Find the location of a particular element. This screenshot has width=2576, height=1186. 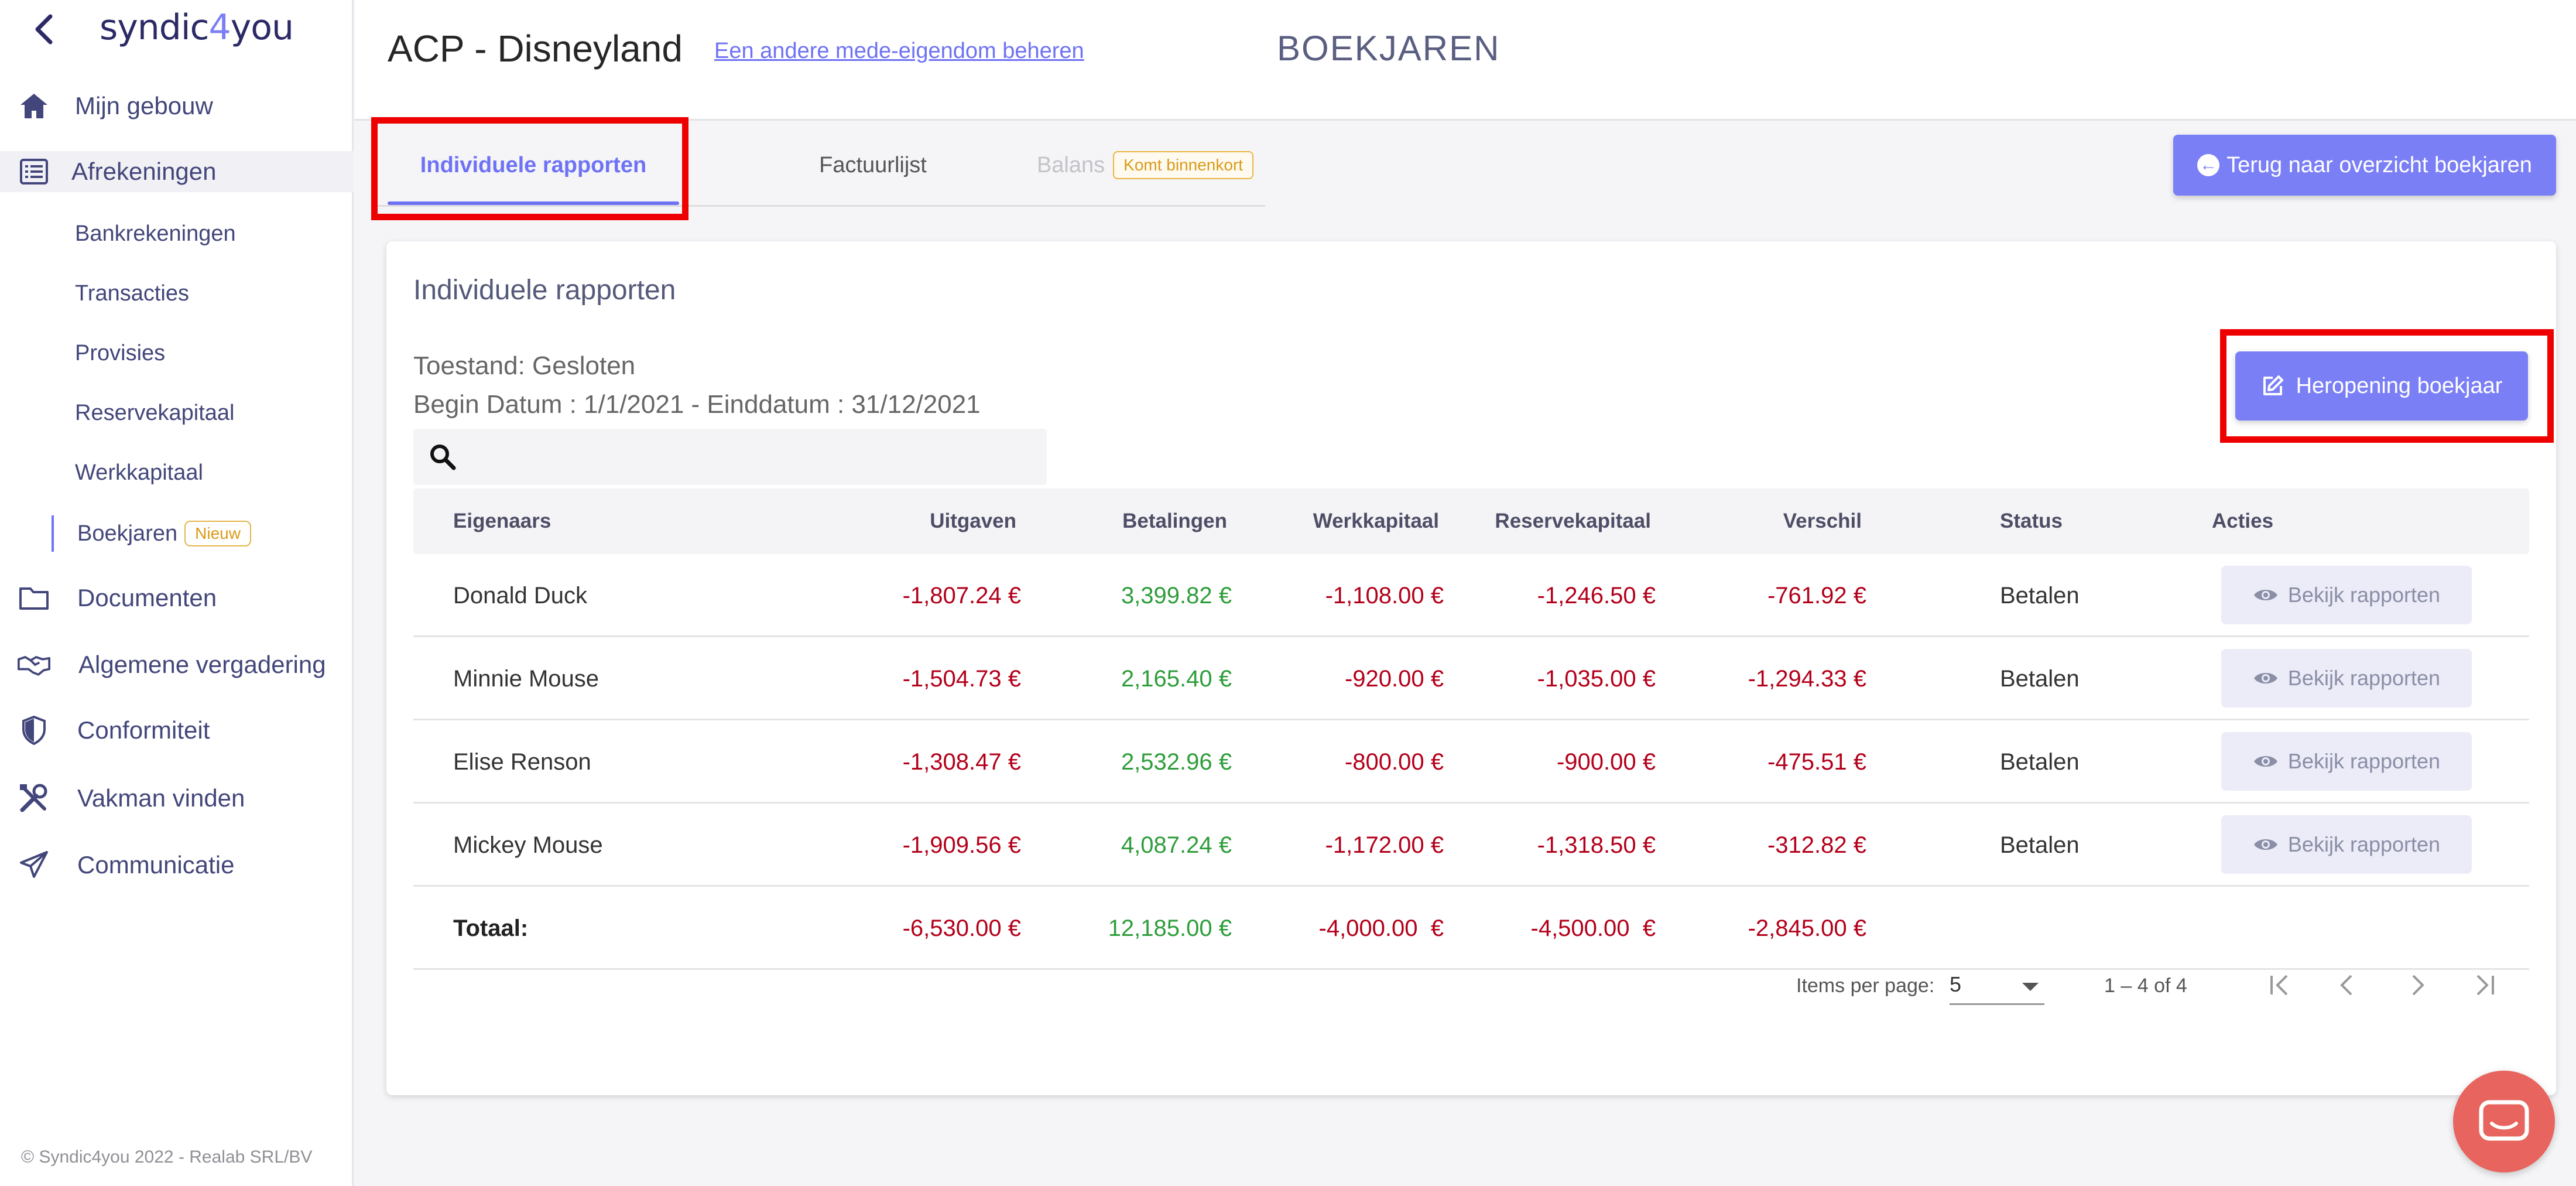

sidebar-item-algemene-vergadering: Algemene vergadering is located at coordinates (177, 664).